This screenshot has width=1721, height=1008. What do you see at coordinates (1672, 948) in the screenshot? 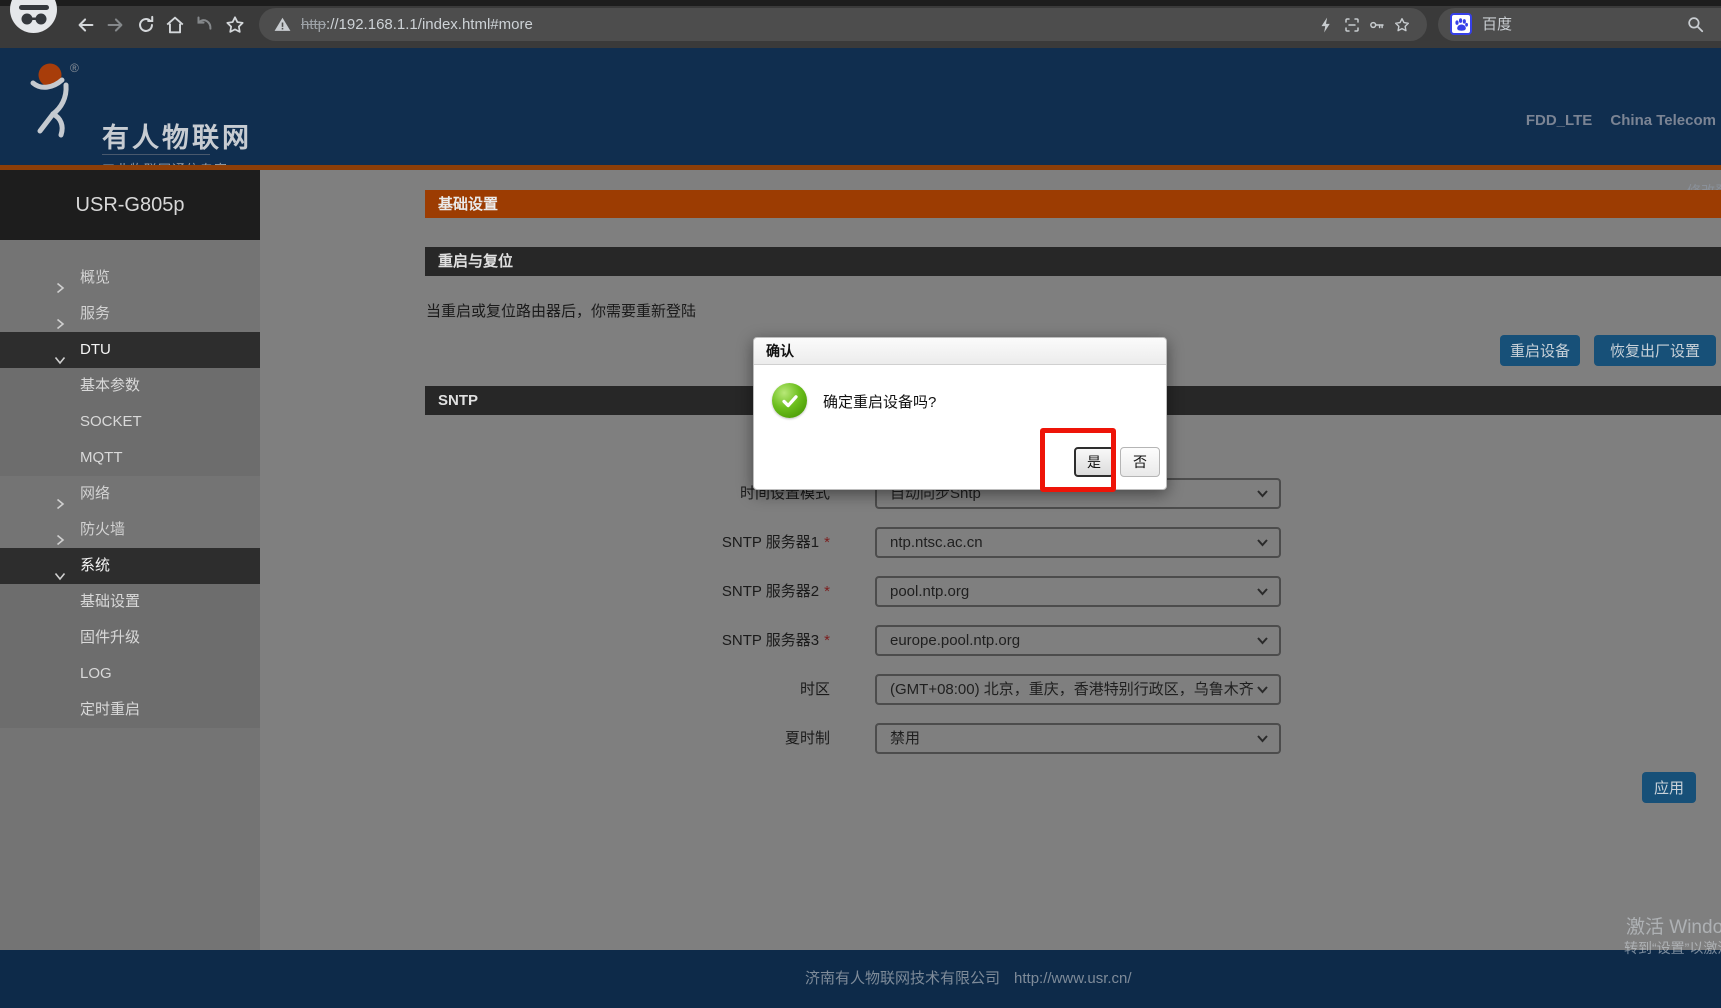
I see `windows-activation-watermark-hint: 转到“设置”以激活 Windows。` at bounding box center [1672, 948].